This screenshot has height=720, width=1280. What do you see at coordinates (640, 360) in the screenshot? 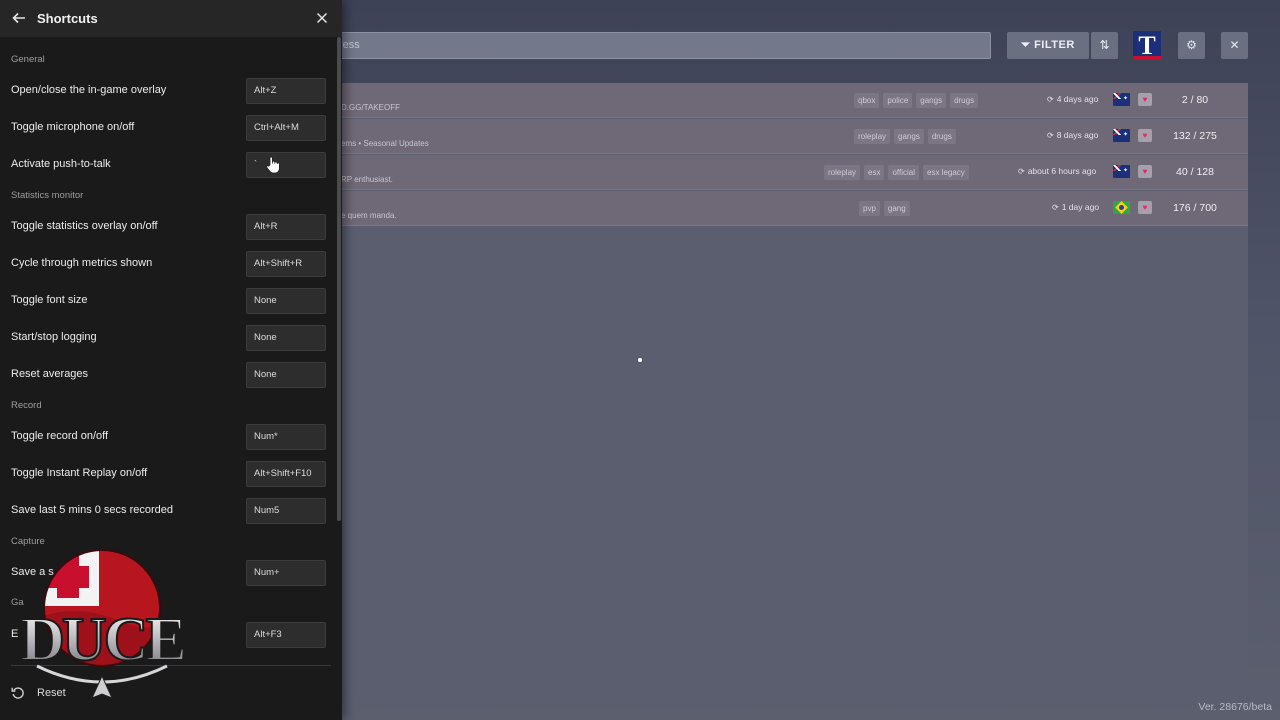
I see `pointer-dot` at bounding box center [640, 360].